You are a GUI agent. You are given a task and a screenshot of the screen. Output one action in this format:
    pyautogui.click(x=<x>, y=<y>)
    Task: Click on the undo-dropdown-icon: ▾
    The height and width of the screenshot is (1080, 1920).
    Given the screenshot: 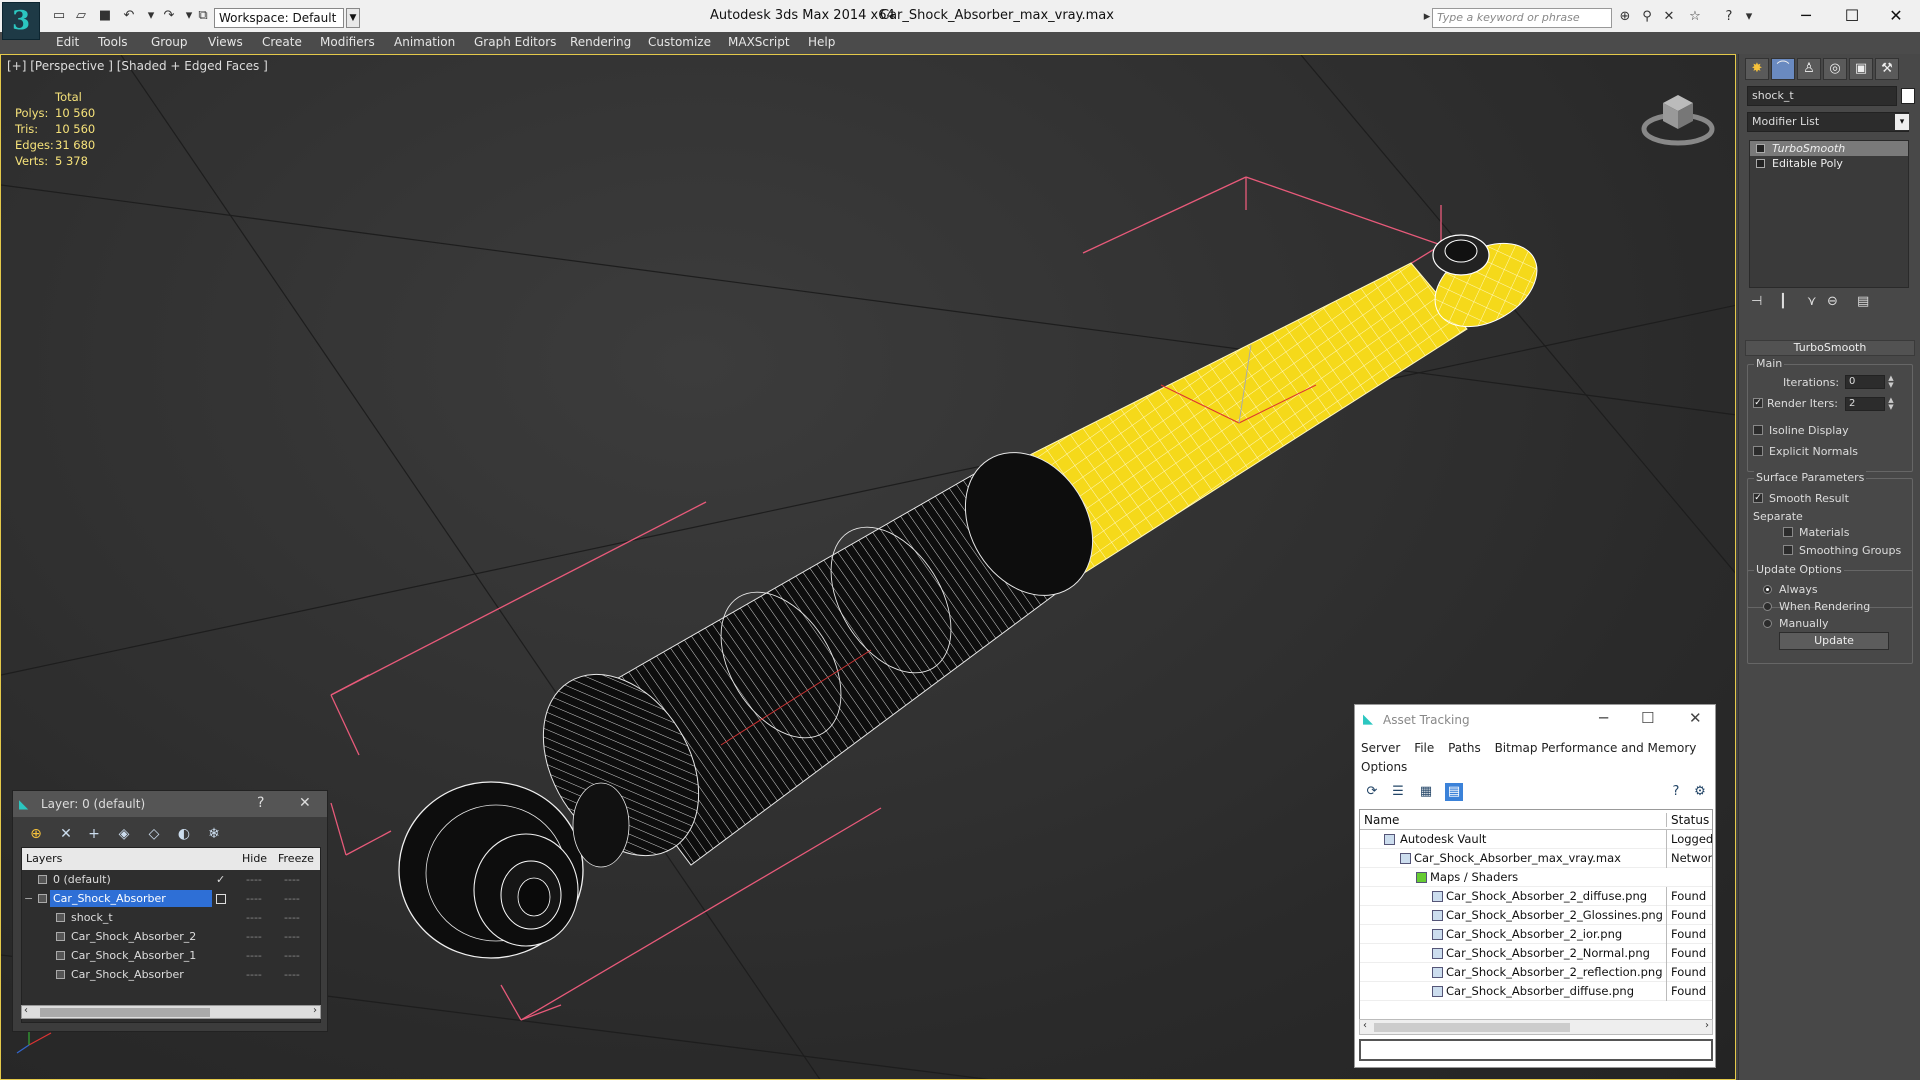 What is the action you would take?
    pyautogui.click(x=151, y=16)
    